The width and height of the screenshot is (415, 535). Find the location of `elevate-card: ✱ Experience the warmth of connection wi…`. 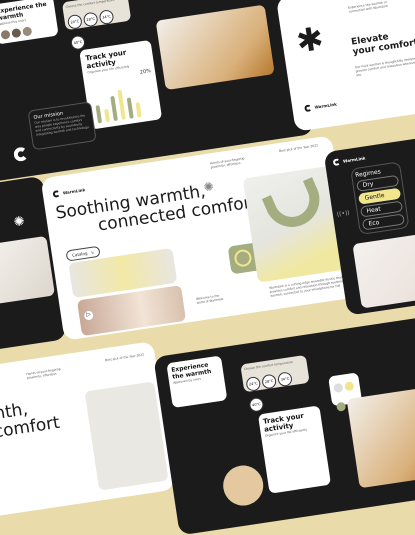

elevate-card: ✱ Experience the warmth of connection wi… is located at coordinates (345, 66).